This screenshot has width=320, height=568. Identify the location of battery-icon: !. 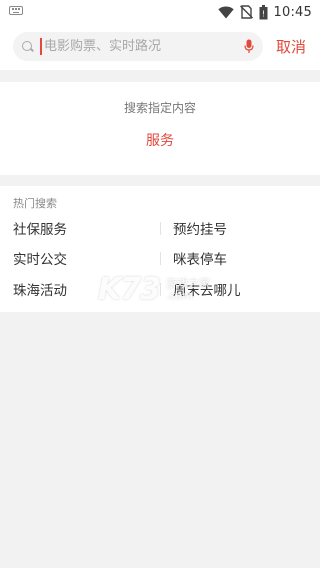
(263, 11).